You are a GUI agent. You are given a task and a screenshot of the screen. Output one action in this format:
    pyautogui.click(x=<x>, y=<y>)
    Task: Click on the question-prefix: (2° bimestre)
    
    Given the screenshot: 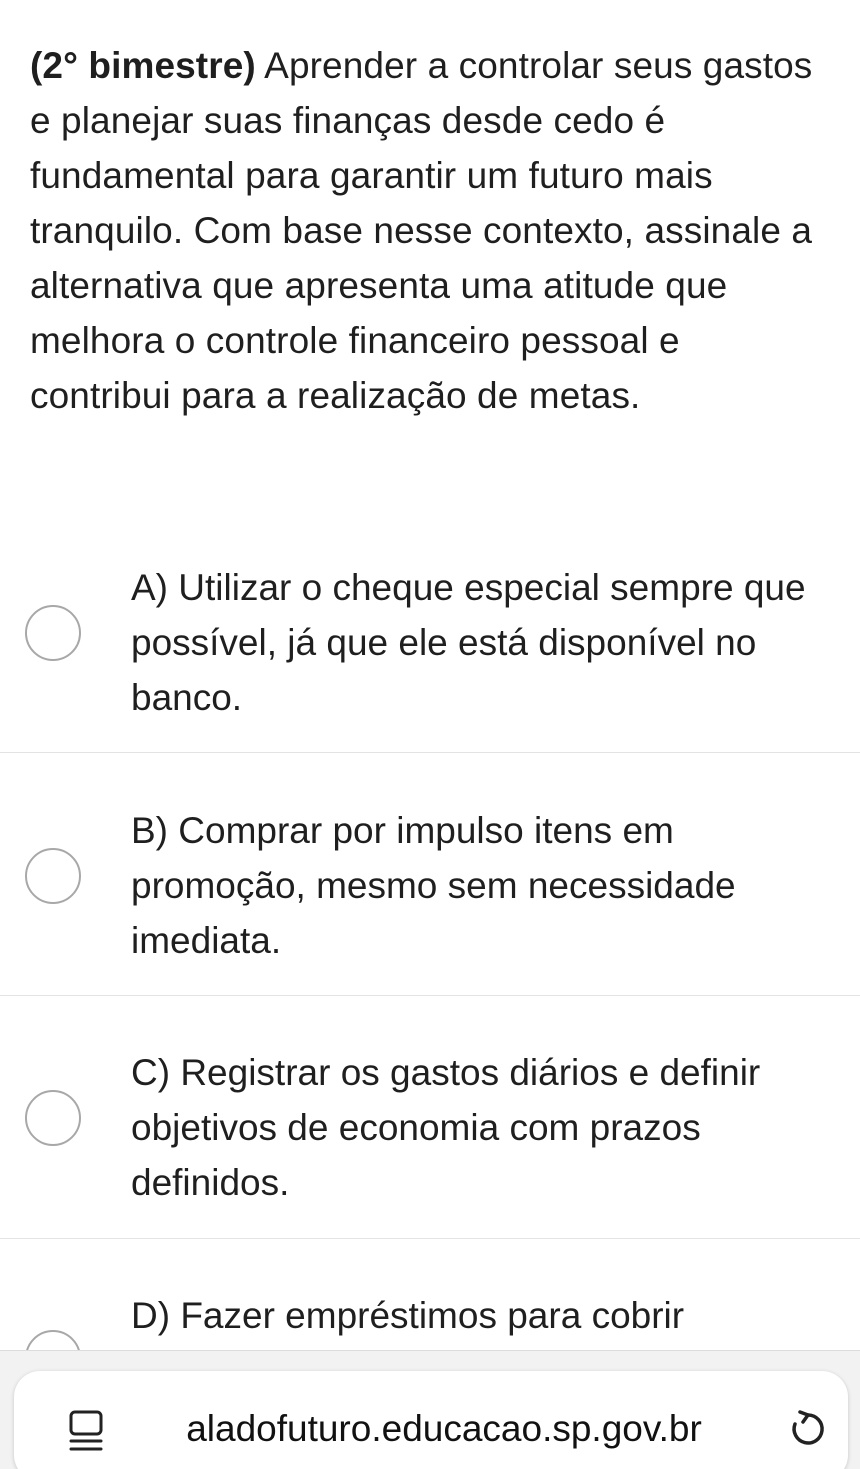 What is the action you would take?
    pyautogui.click(x=143, y=65)
    